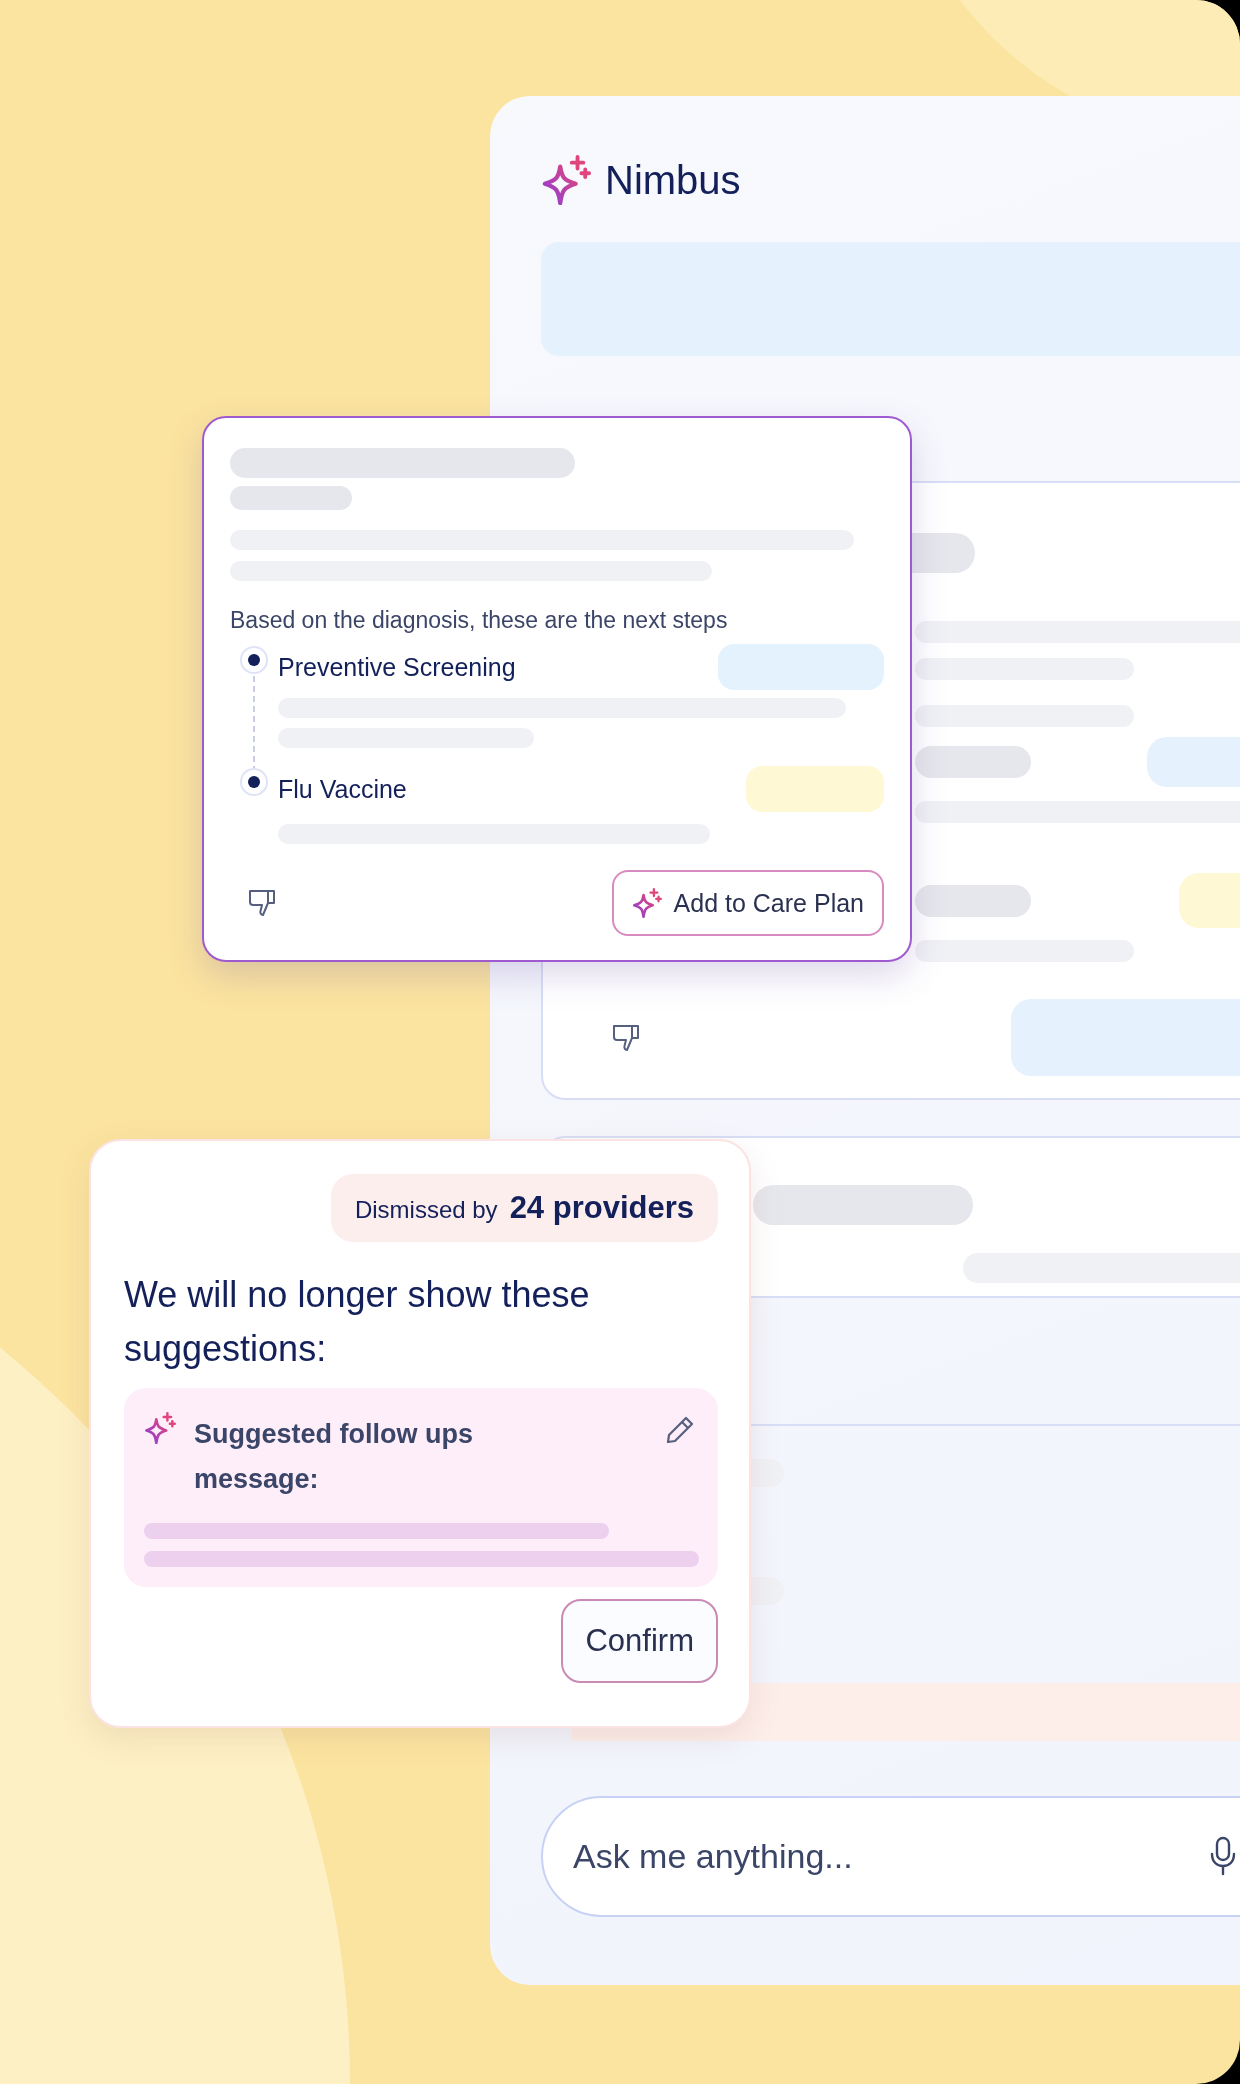  Describe the element at coordinates (357, 1322) in the screenshot. I see `dismiss-message: We will no longer show these suggestions:` at that location.